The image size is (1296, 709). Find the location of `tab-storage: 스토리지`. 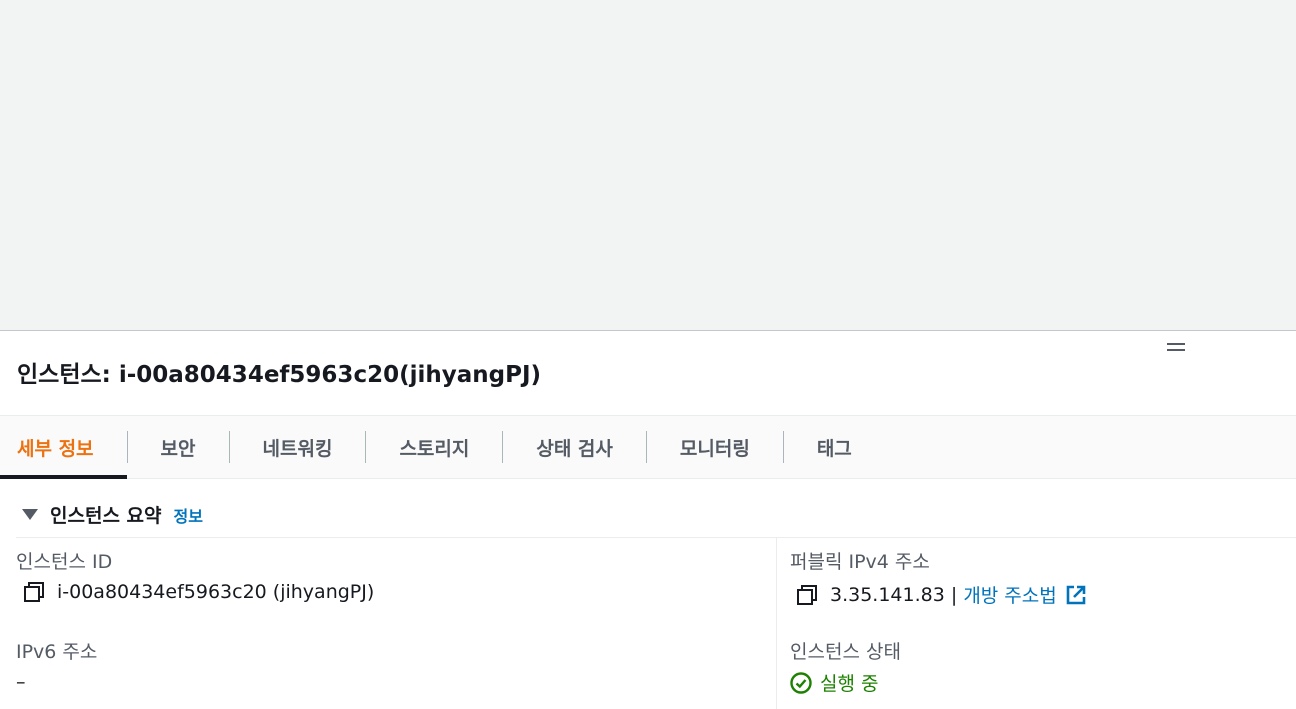

tab-storage: 스토리지 is located at coordinates (434, 447).